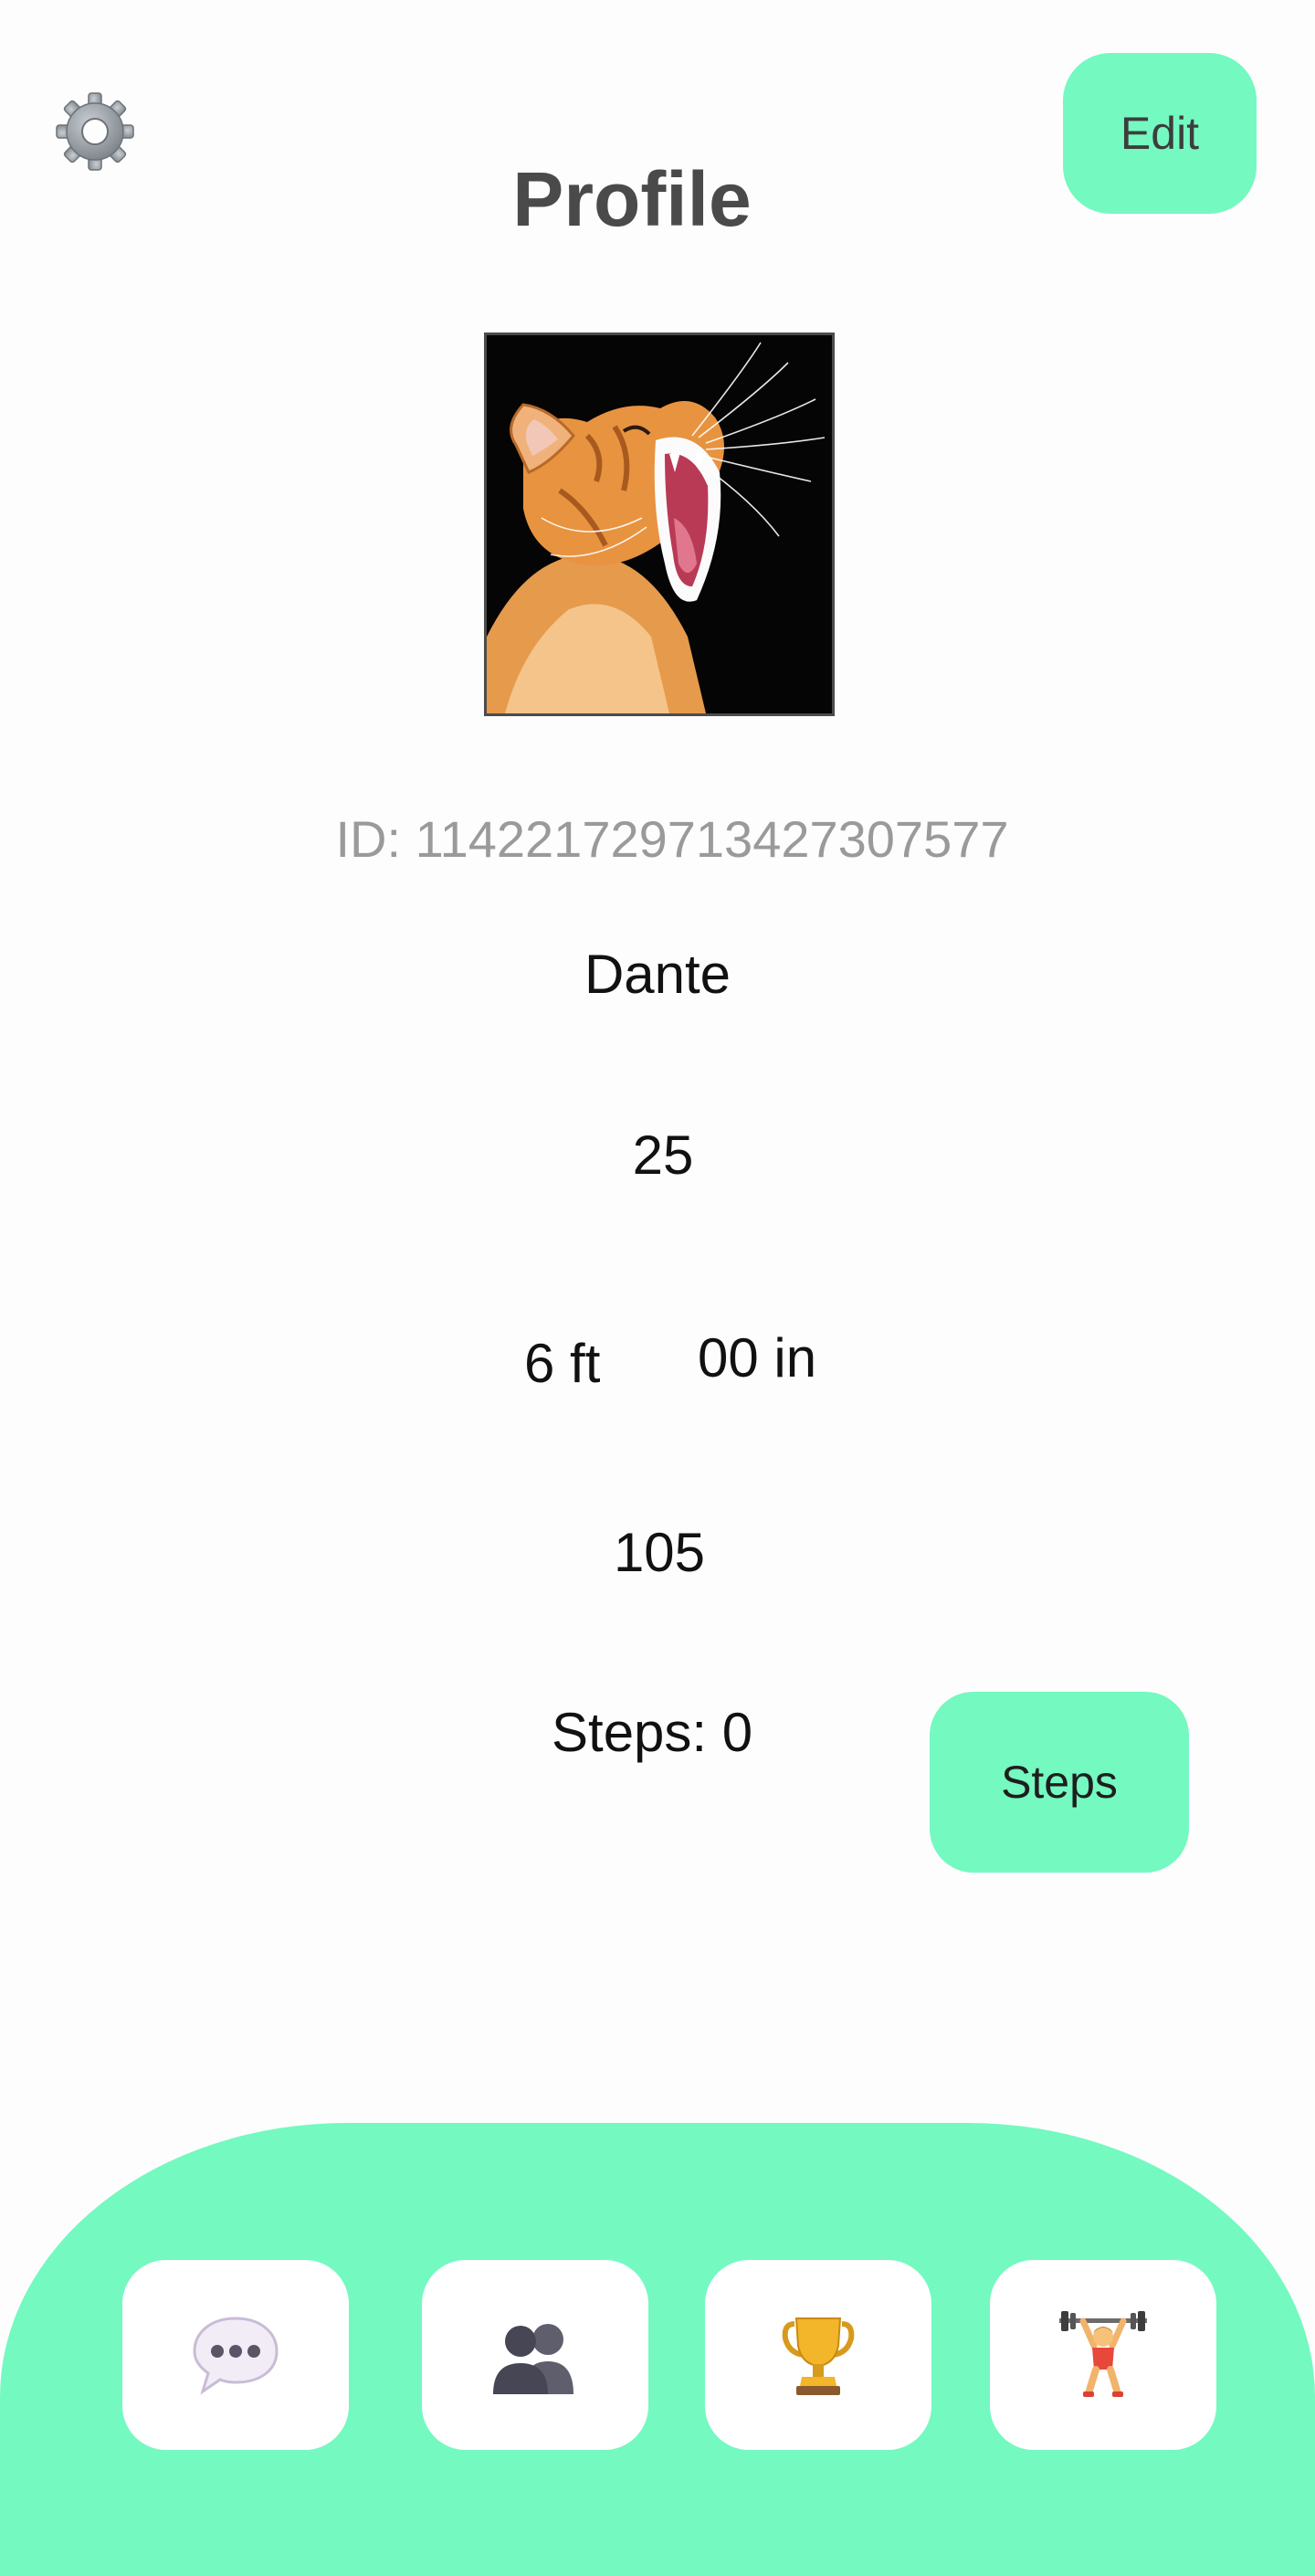  I want to click on edit-button: Edit, so click(1160, 133).